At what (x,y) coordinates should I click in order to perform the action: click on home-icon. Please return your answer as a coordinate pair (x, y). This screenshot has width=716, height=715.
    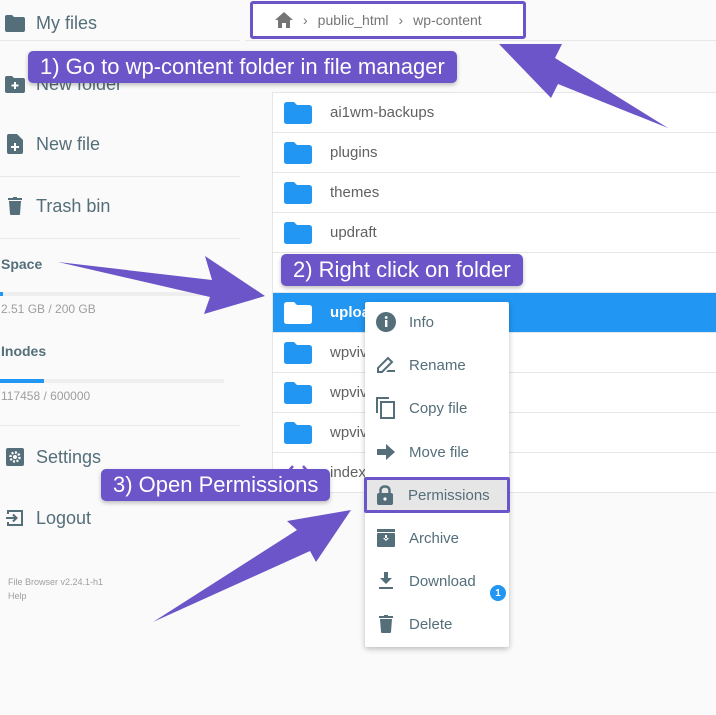
    Looking at the image, I should click on (284, 20).